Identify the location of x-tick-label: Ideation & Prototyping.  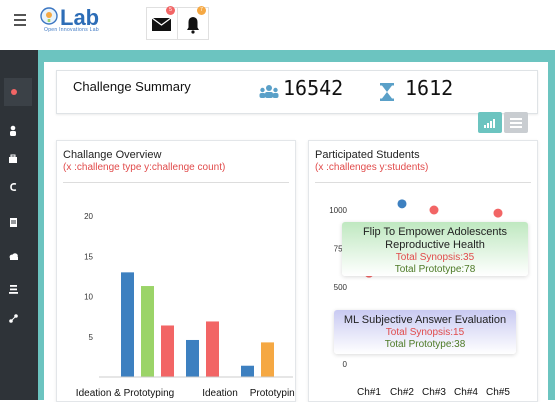
(125, 393).